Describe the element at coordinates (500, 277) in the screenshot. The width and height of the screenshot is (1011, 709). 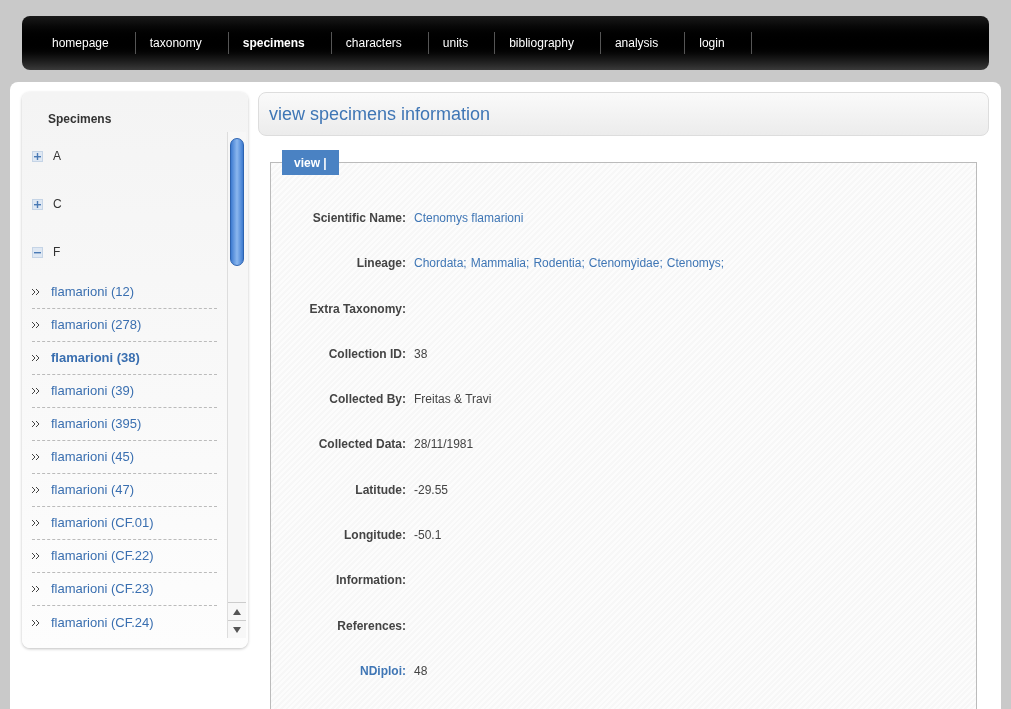
I see `value-link: Mammalia;` at that location.